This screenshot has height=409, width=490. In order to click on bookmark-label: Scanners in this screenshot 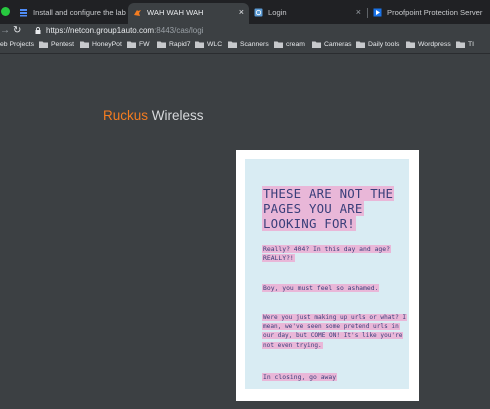, I will do `click(254, 44)`.